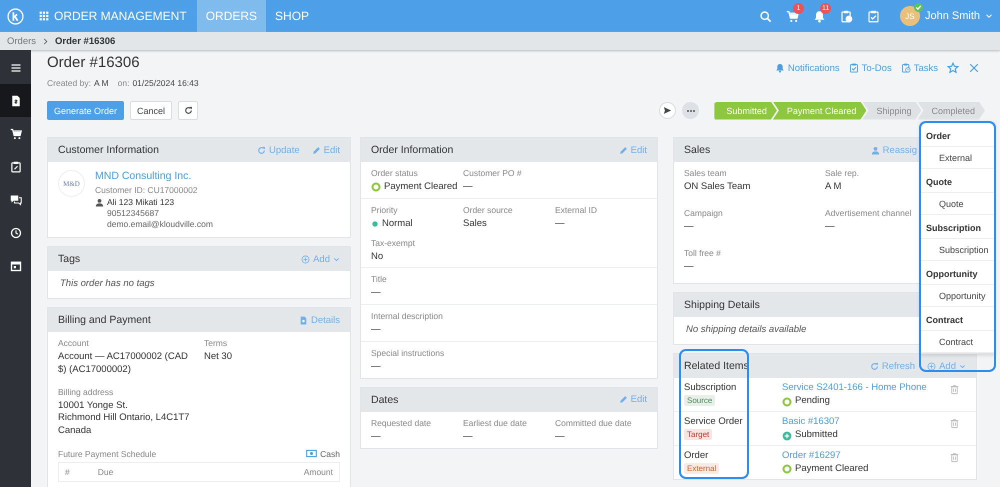  I want to click on field-label: Customer PO #, so click(493, 173).